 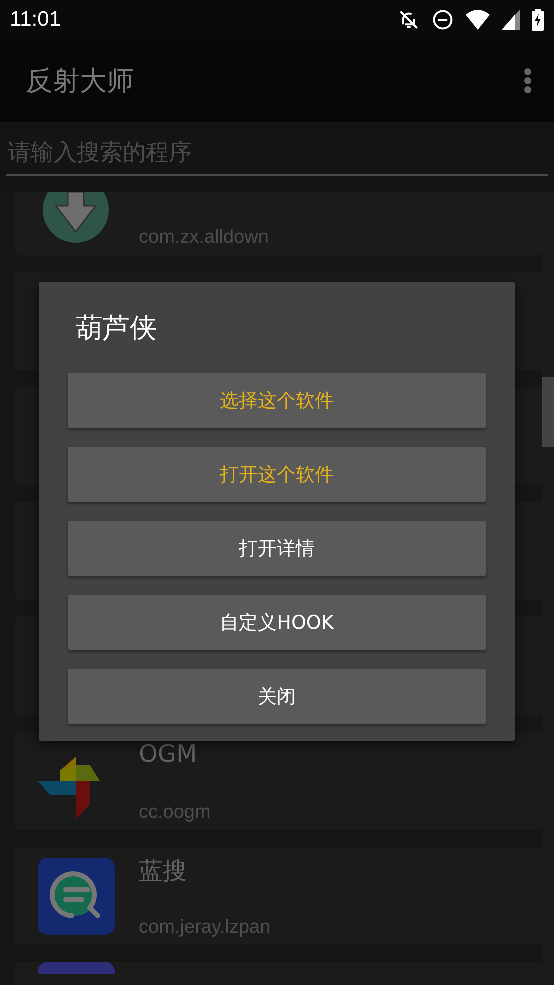 I want to click on dialog-button: 打开这个软件, so click(x=277, y=474).